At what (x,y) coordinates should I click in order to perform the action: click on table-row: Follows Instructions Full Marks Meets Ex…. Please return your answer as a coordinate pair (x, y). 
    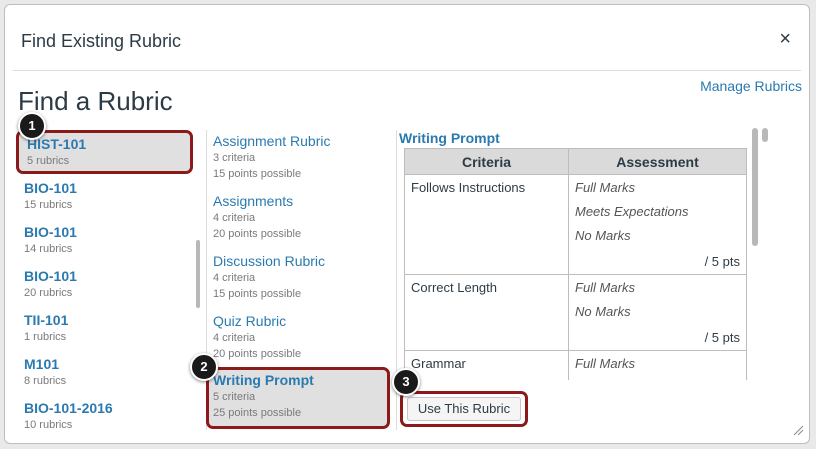
    Looking at the image, I should click on (575, 224).